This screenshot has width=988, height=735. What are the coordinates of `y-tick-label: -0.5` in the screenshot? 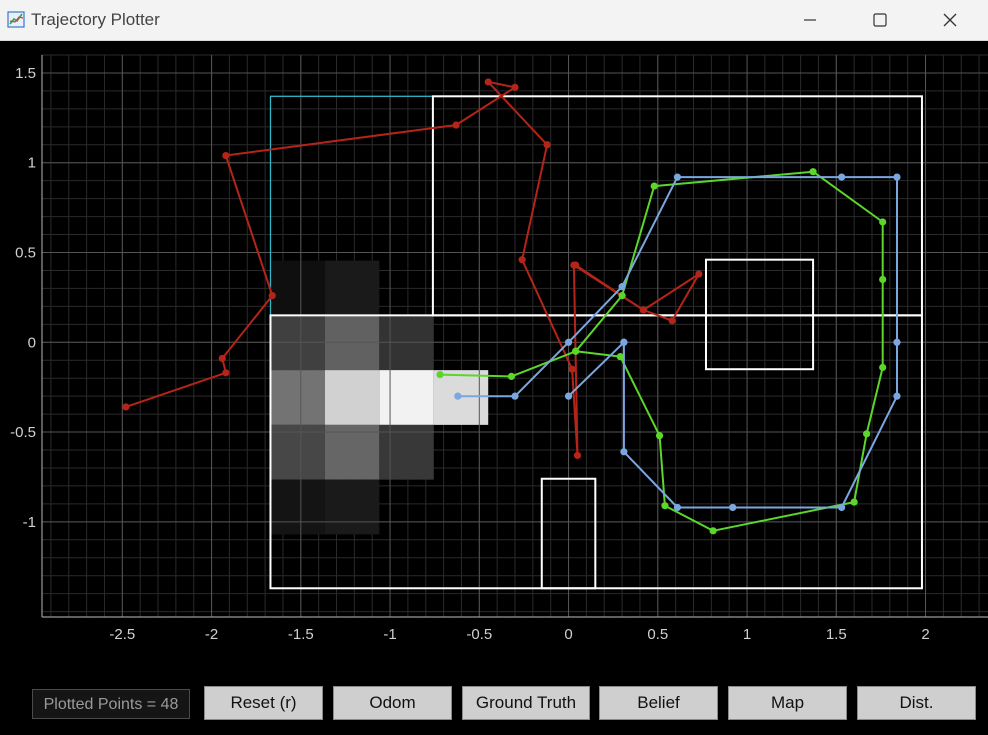 It's located at (23, 432).